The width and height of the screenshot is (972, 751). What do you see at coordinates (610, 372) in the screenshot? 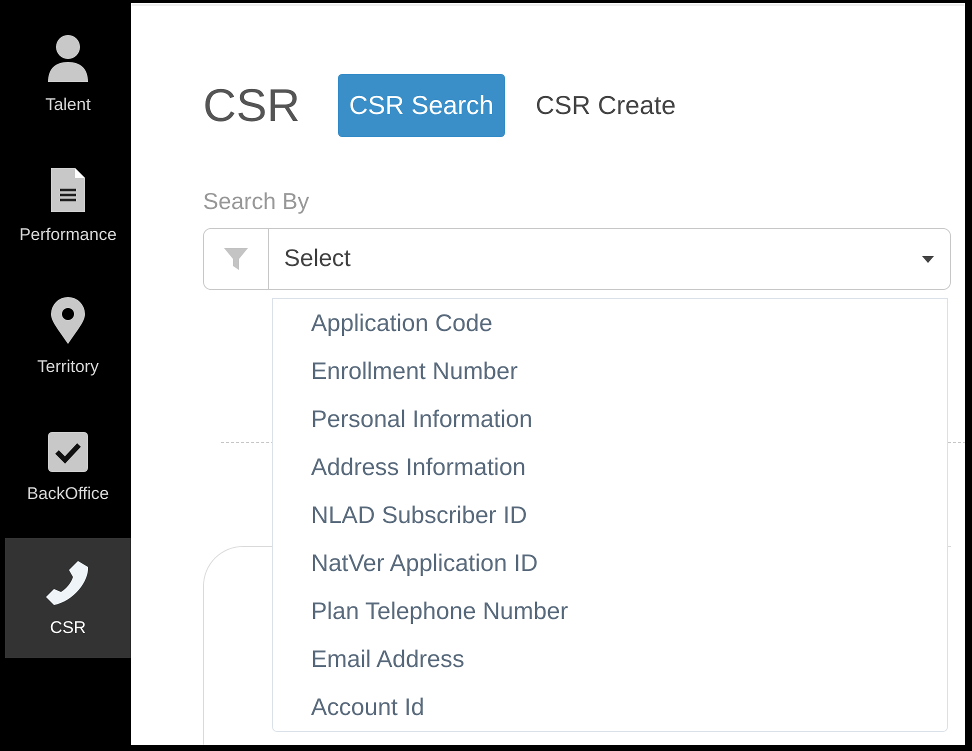
I see `dropdown-option: Enrollment Number` at bounding box center [610, 372].